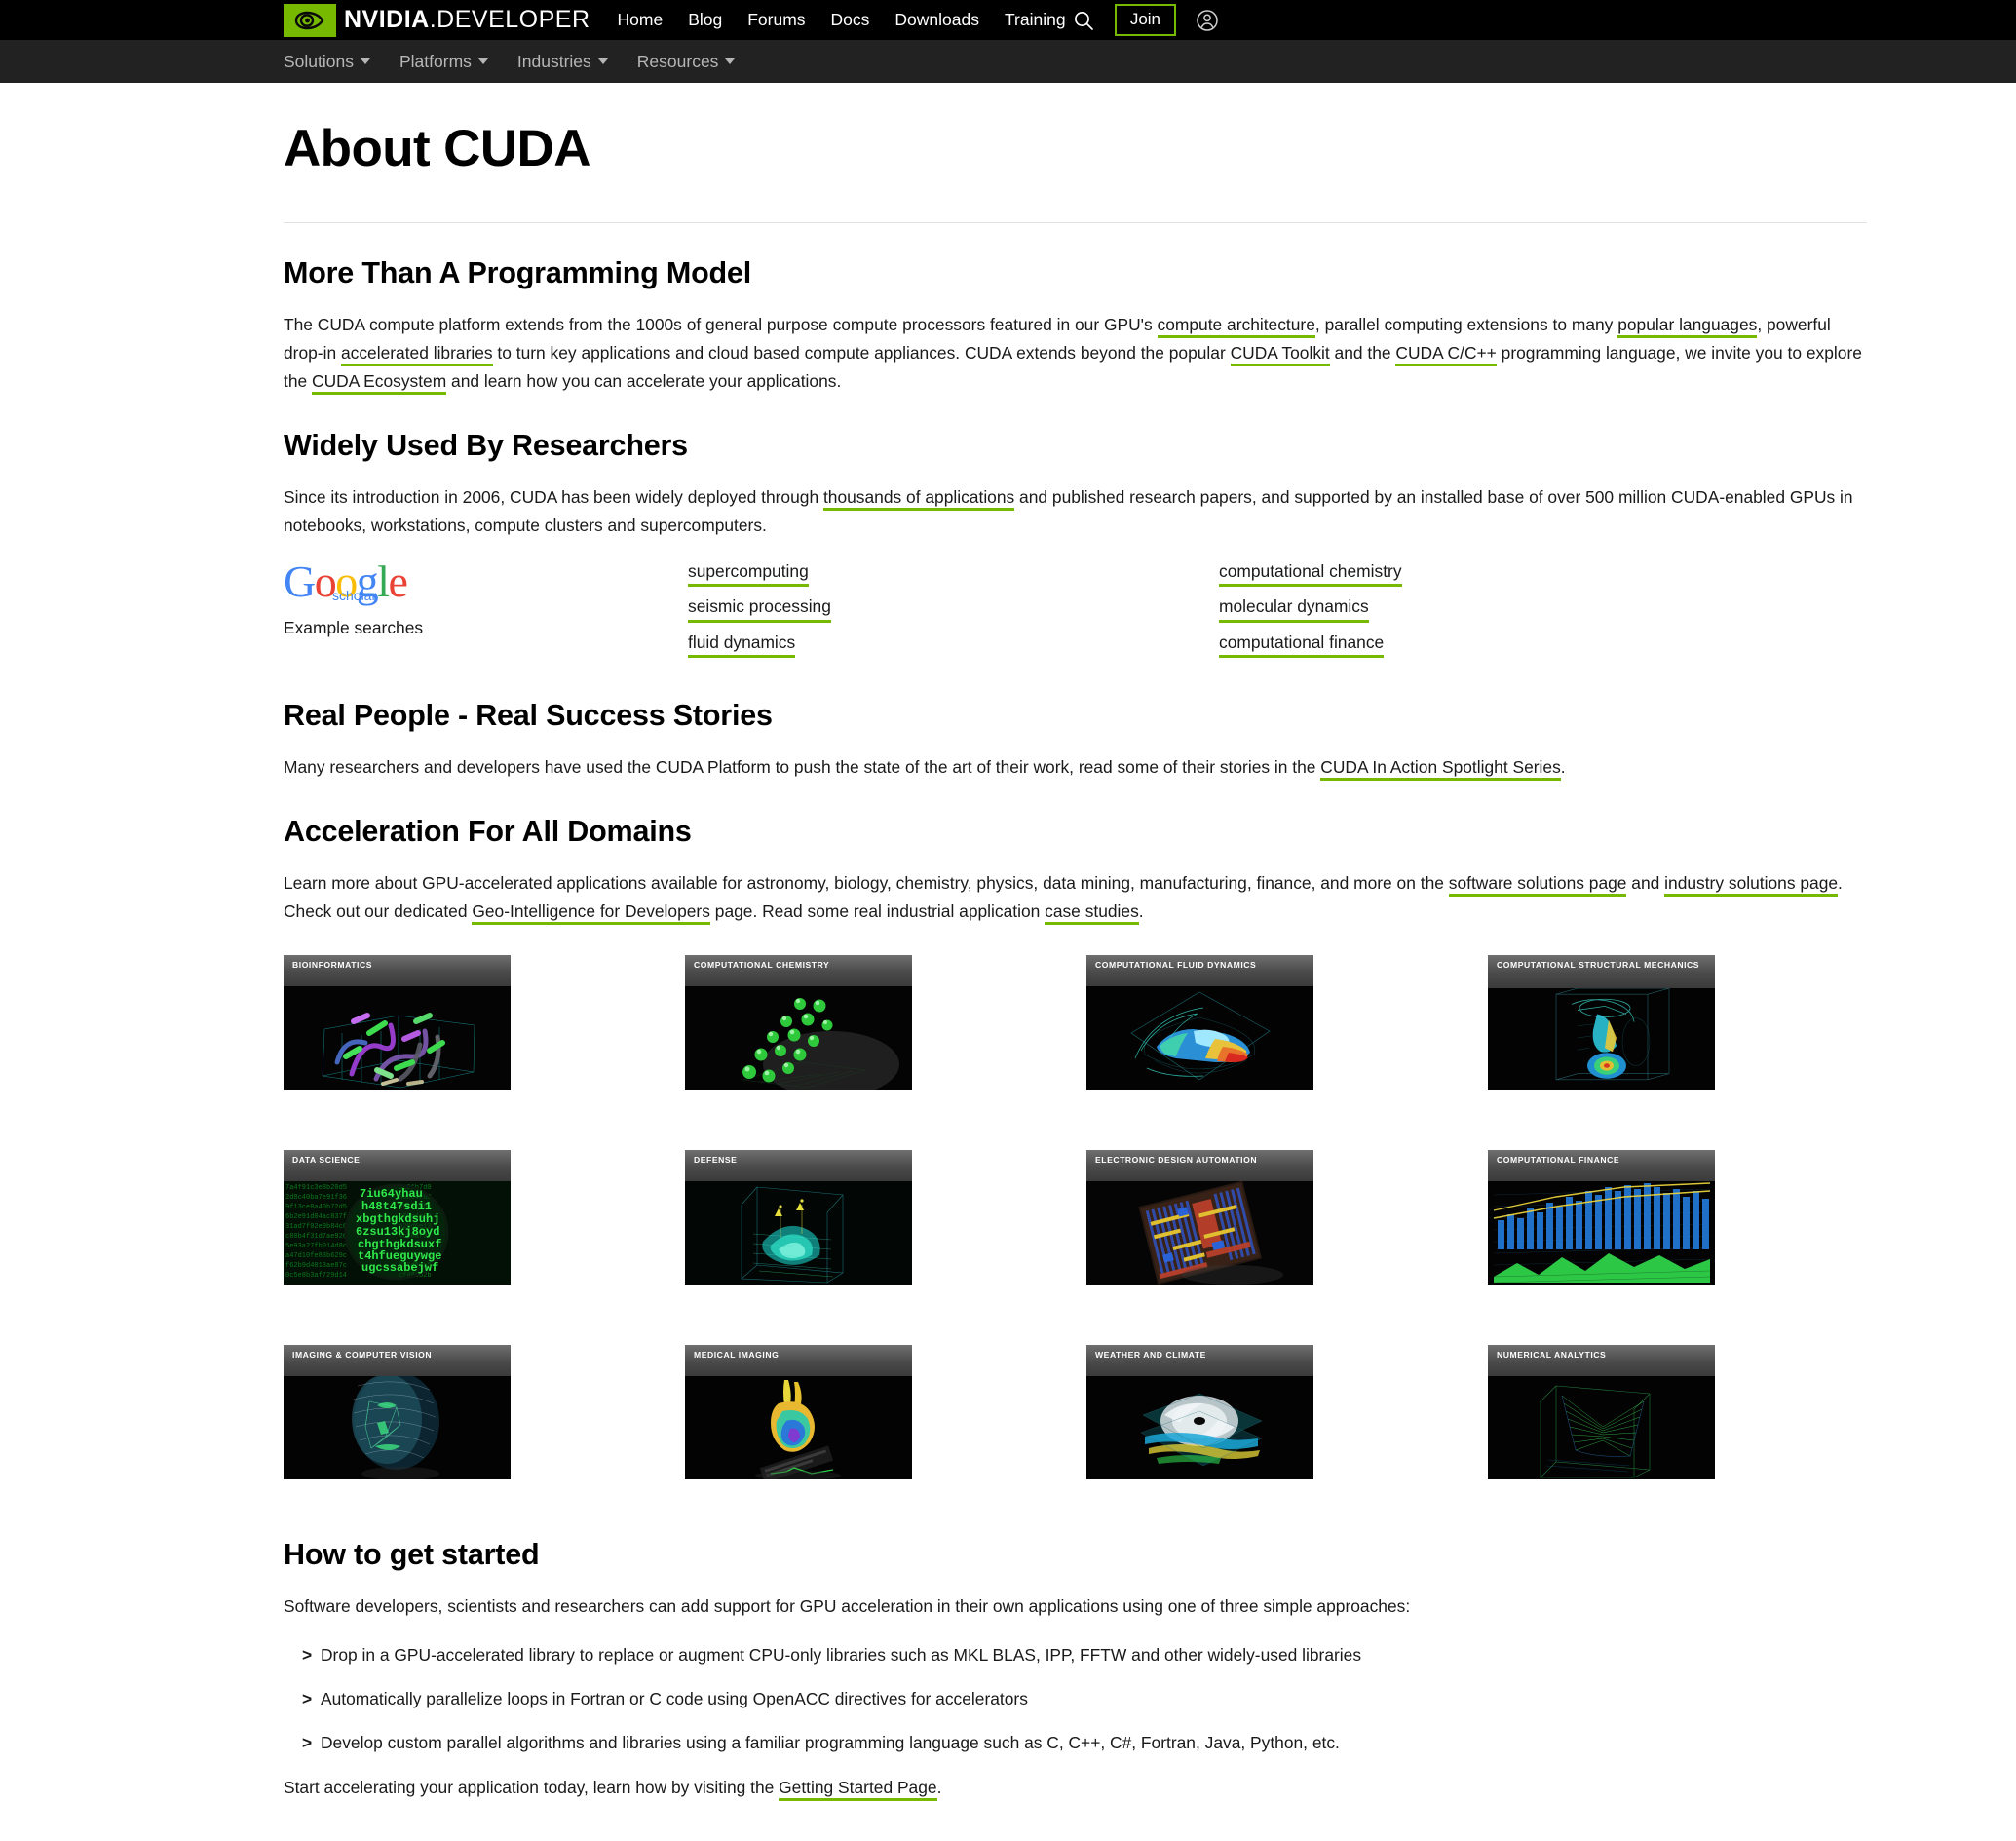  I want to click on svg-text: f62b9d4013ae87c, so click(316, 1266).